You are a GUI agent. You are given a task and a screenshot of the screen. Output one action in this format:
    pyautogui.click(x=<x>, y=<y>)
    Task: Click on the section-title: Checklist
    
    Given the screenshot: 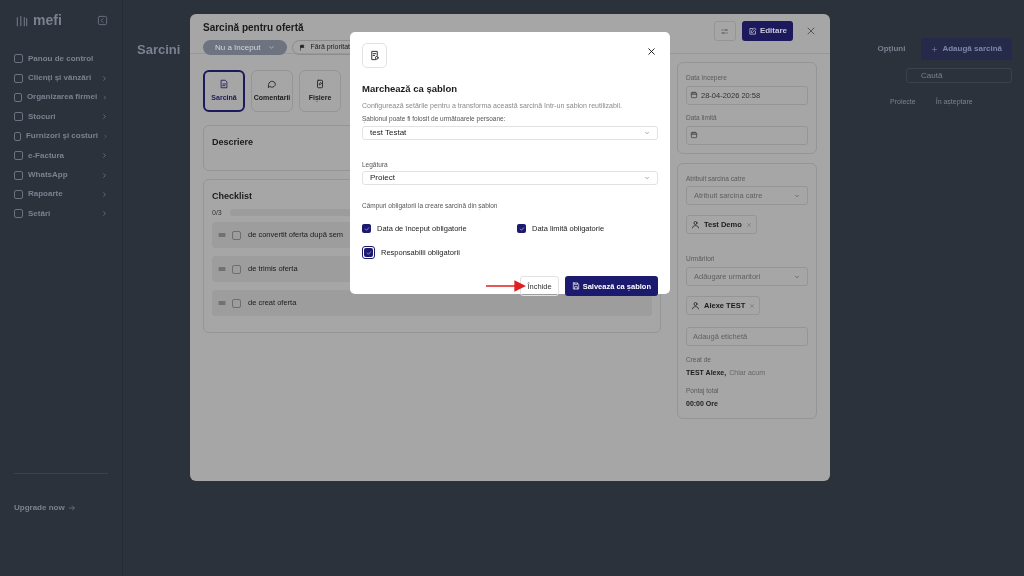 What is the action you would take?
    pyautogui.click(x=233, y=196)
    